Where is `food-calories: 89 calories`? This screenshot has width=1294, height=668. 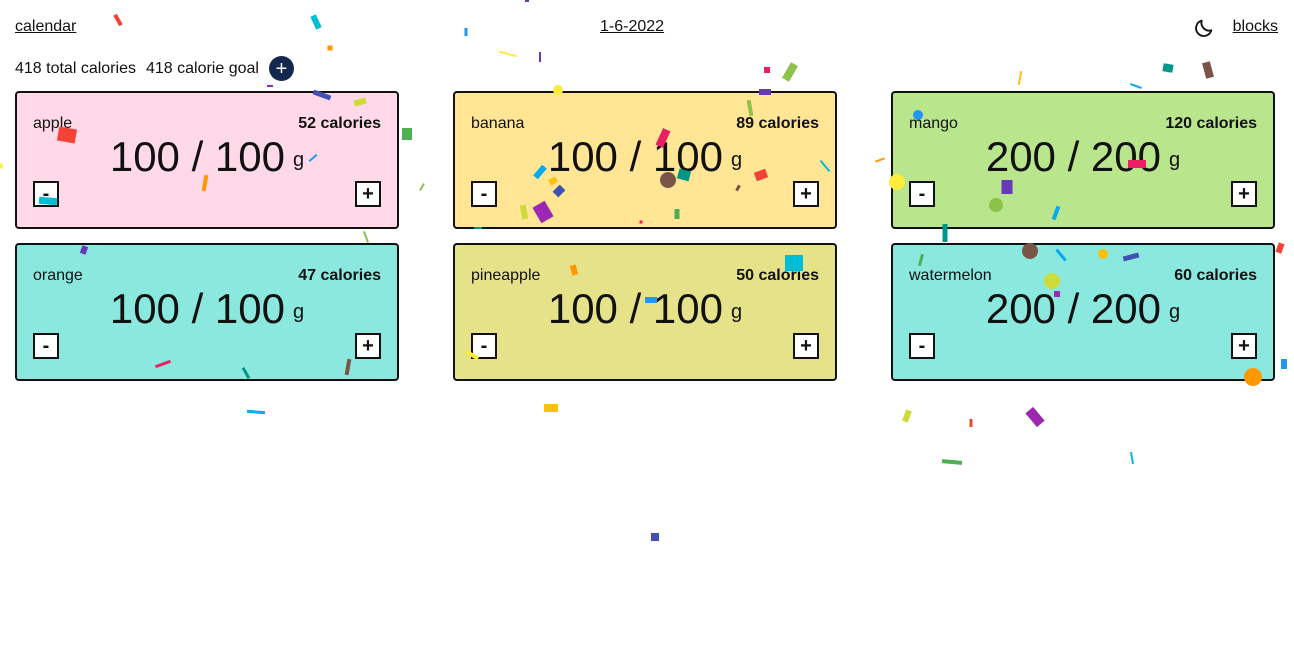
food-calories: 89 calories is located at coordinates (777, 123).